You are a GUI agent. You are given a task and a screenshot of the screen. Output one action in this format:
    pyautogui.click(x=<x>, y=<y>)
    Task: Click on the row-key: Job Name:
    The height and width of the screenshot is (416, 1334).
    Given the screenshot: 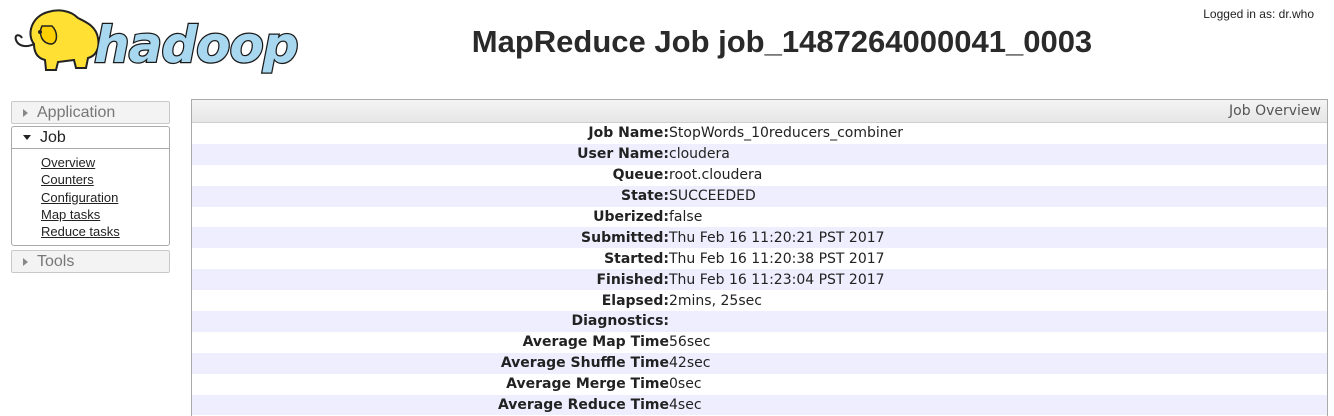 What is the action you would take?
    pyautogui.click(x=628, y=133)
    